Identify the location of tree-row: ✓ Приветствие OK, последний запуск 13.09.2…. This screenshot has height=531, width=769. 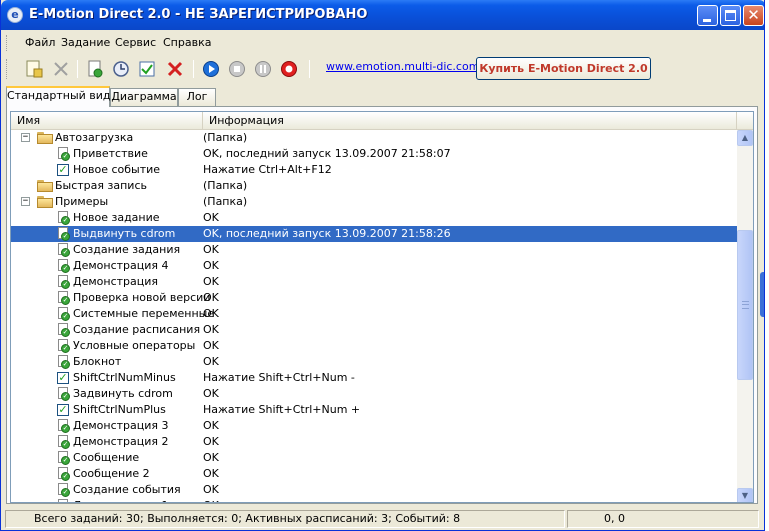
(374, 154).